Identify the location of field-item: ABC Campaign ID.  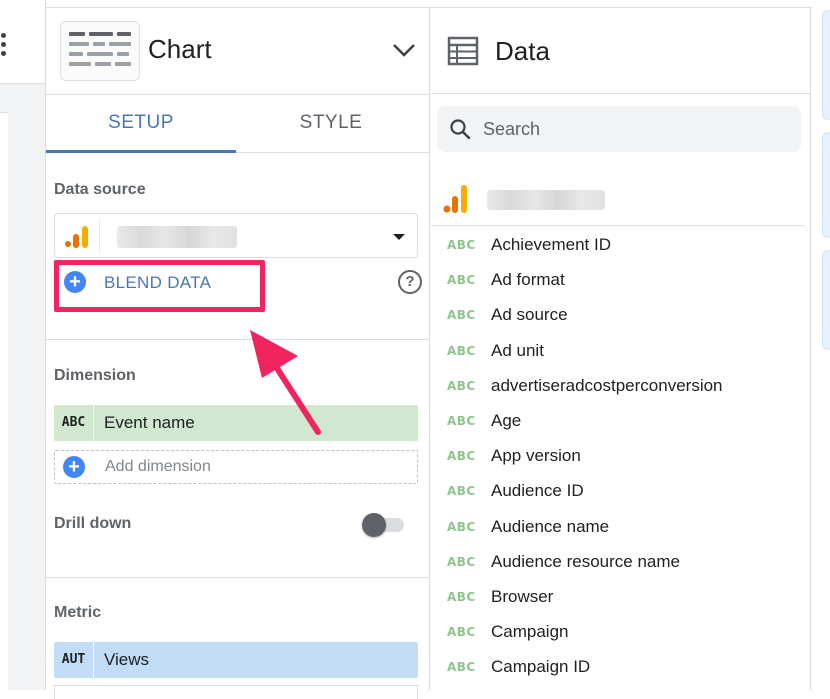
(618, 667).